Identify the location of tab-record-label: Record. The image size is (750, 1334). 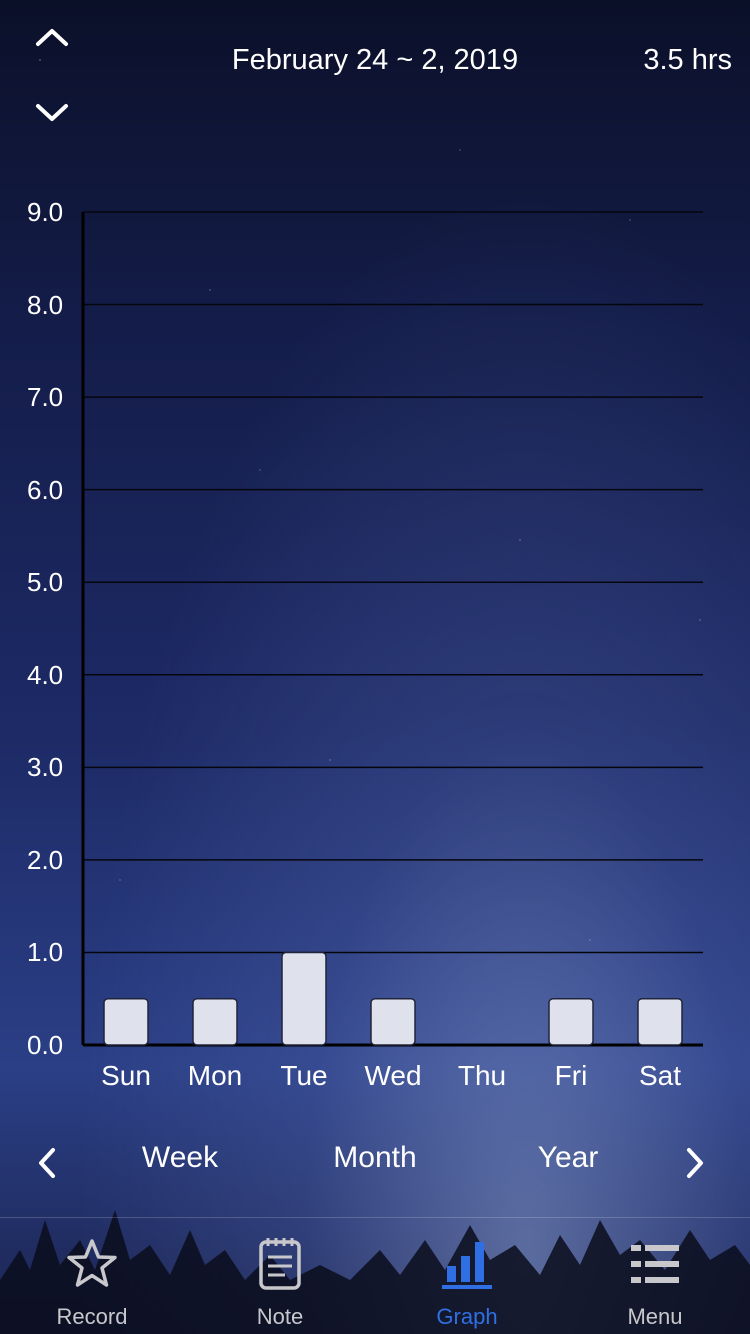
(92, 1316).